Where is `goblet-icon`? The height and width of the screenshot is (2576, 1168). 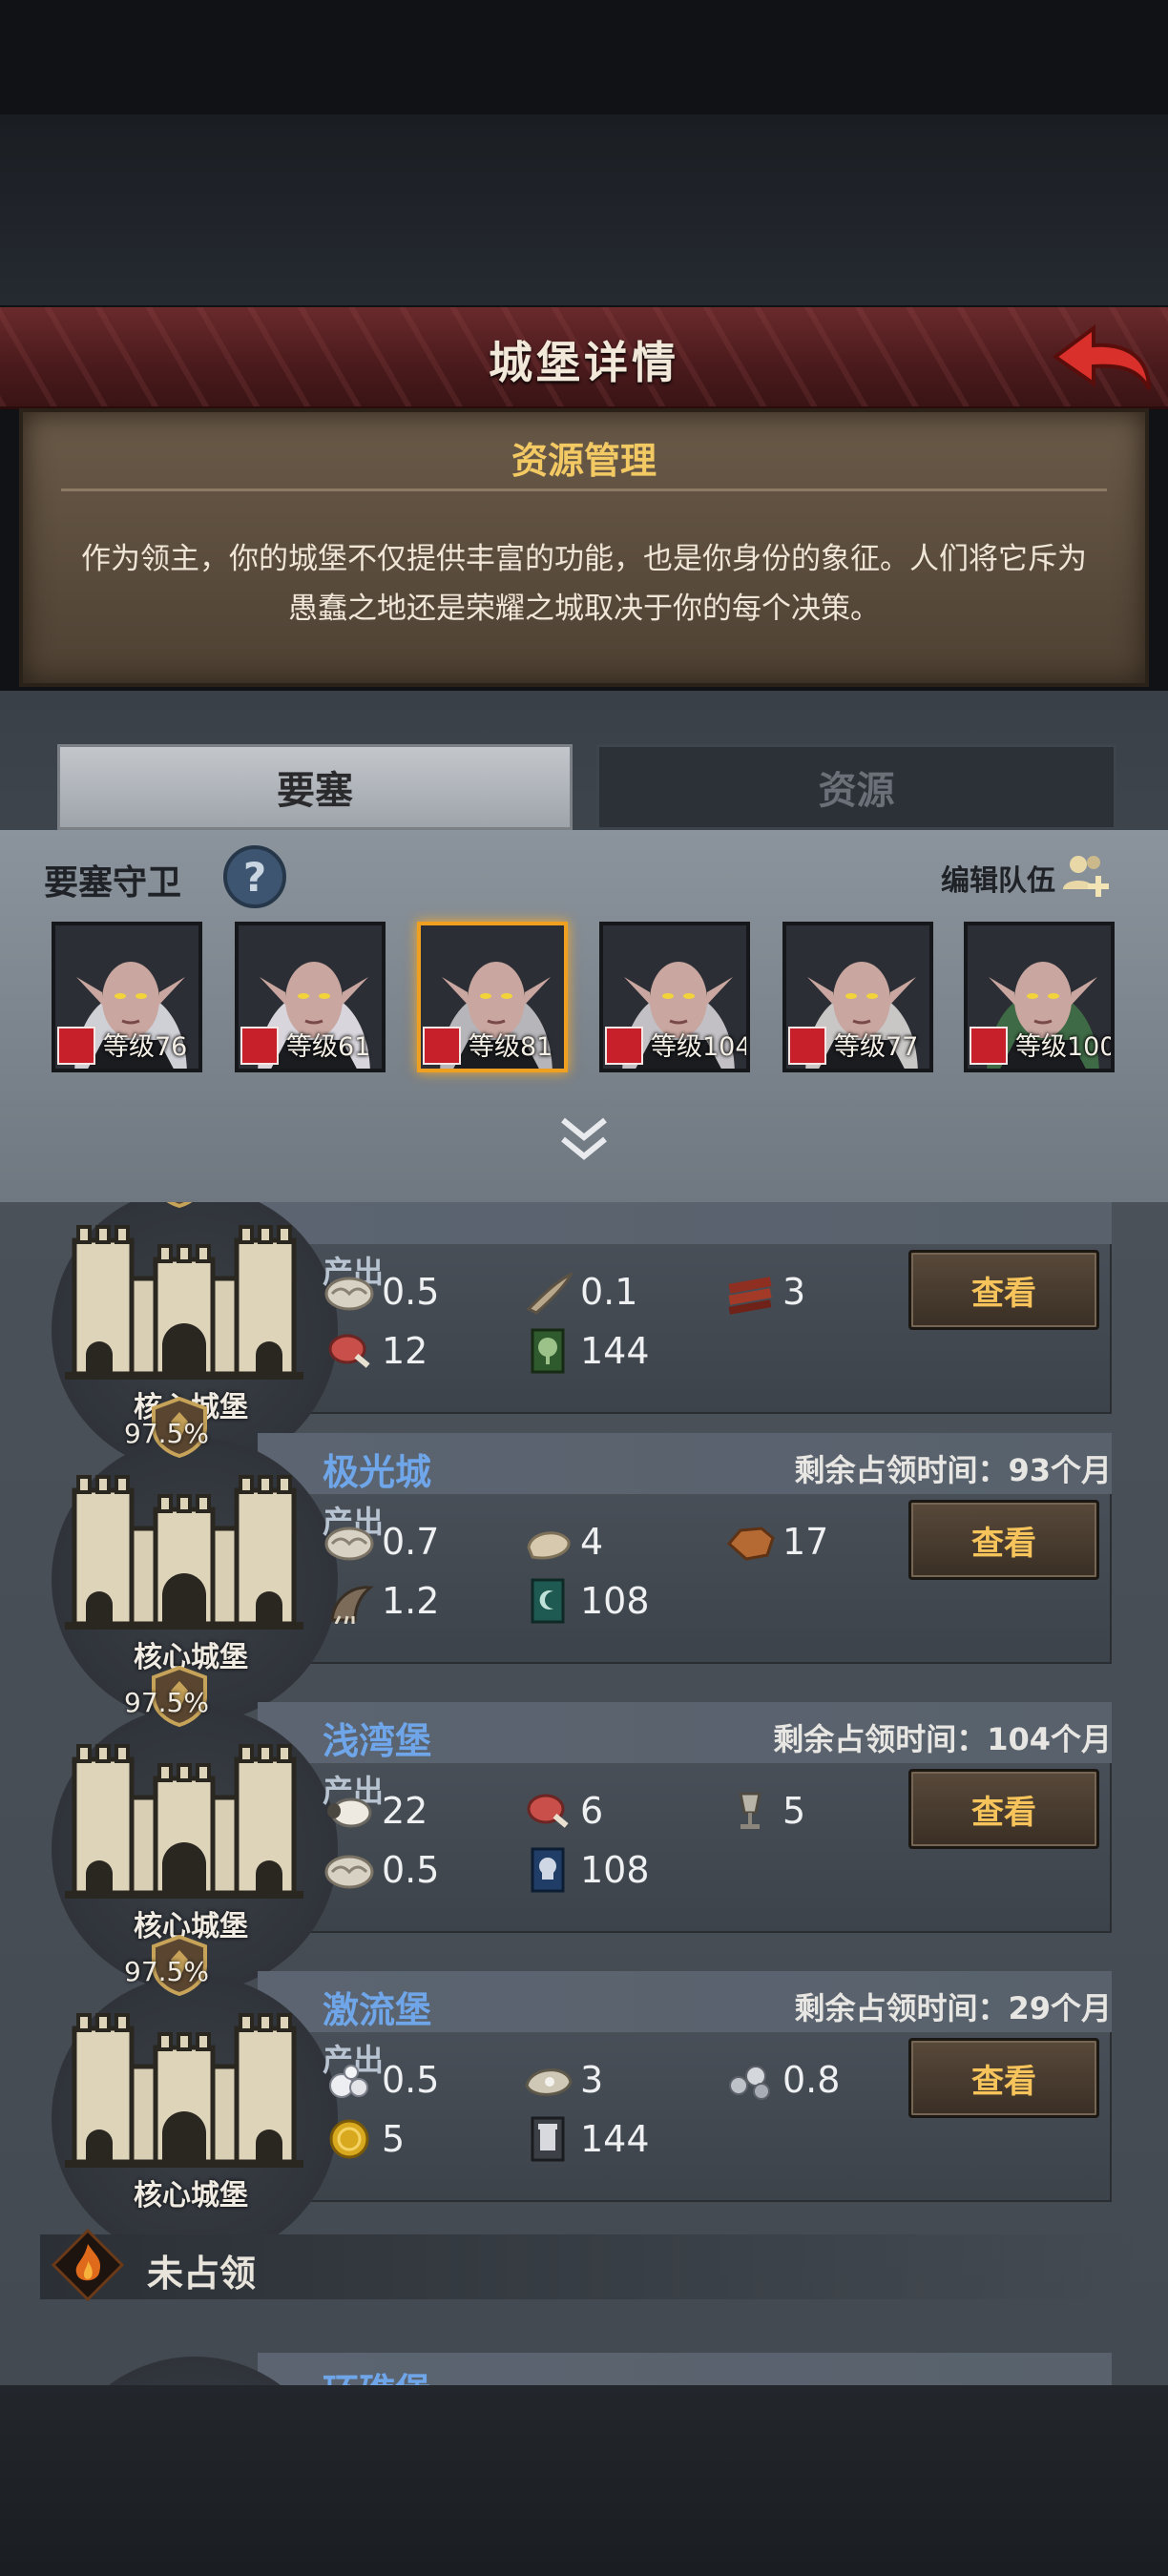
goblet-icon is located at coordinates (750, 1810).